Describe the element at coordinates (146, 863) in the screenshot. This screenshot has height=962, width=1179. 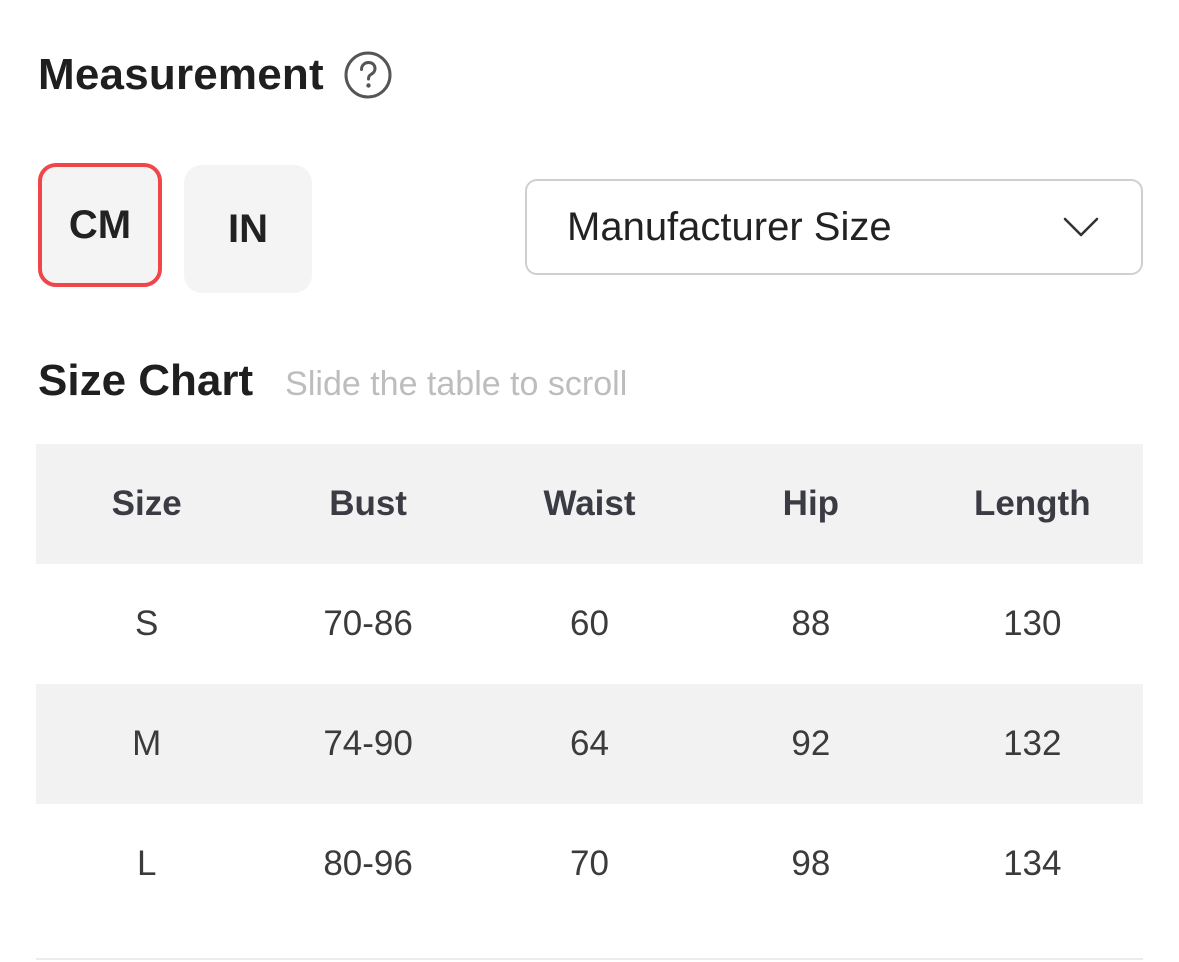
I see `table-cell: L` at that location.